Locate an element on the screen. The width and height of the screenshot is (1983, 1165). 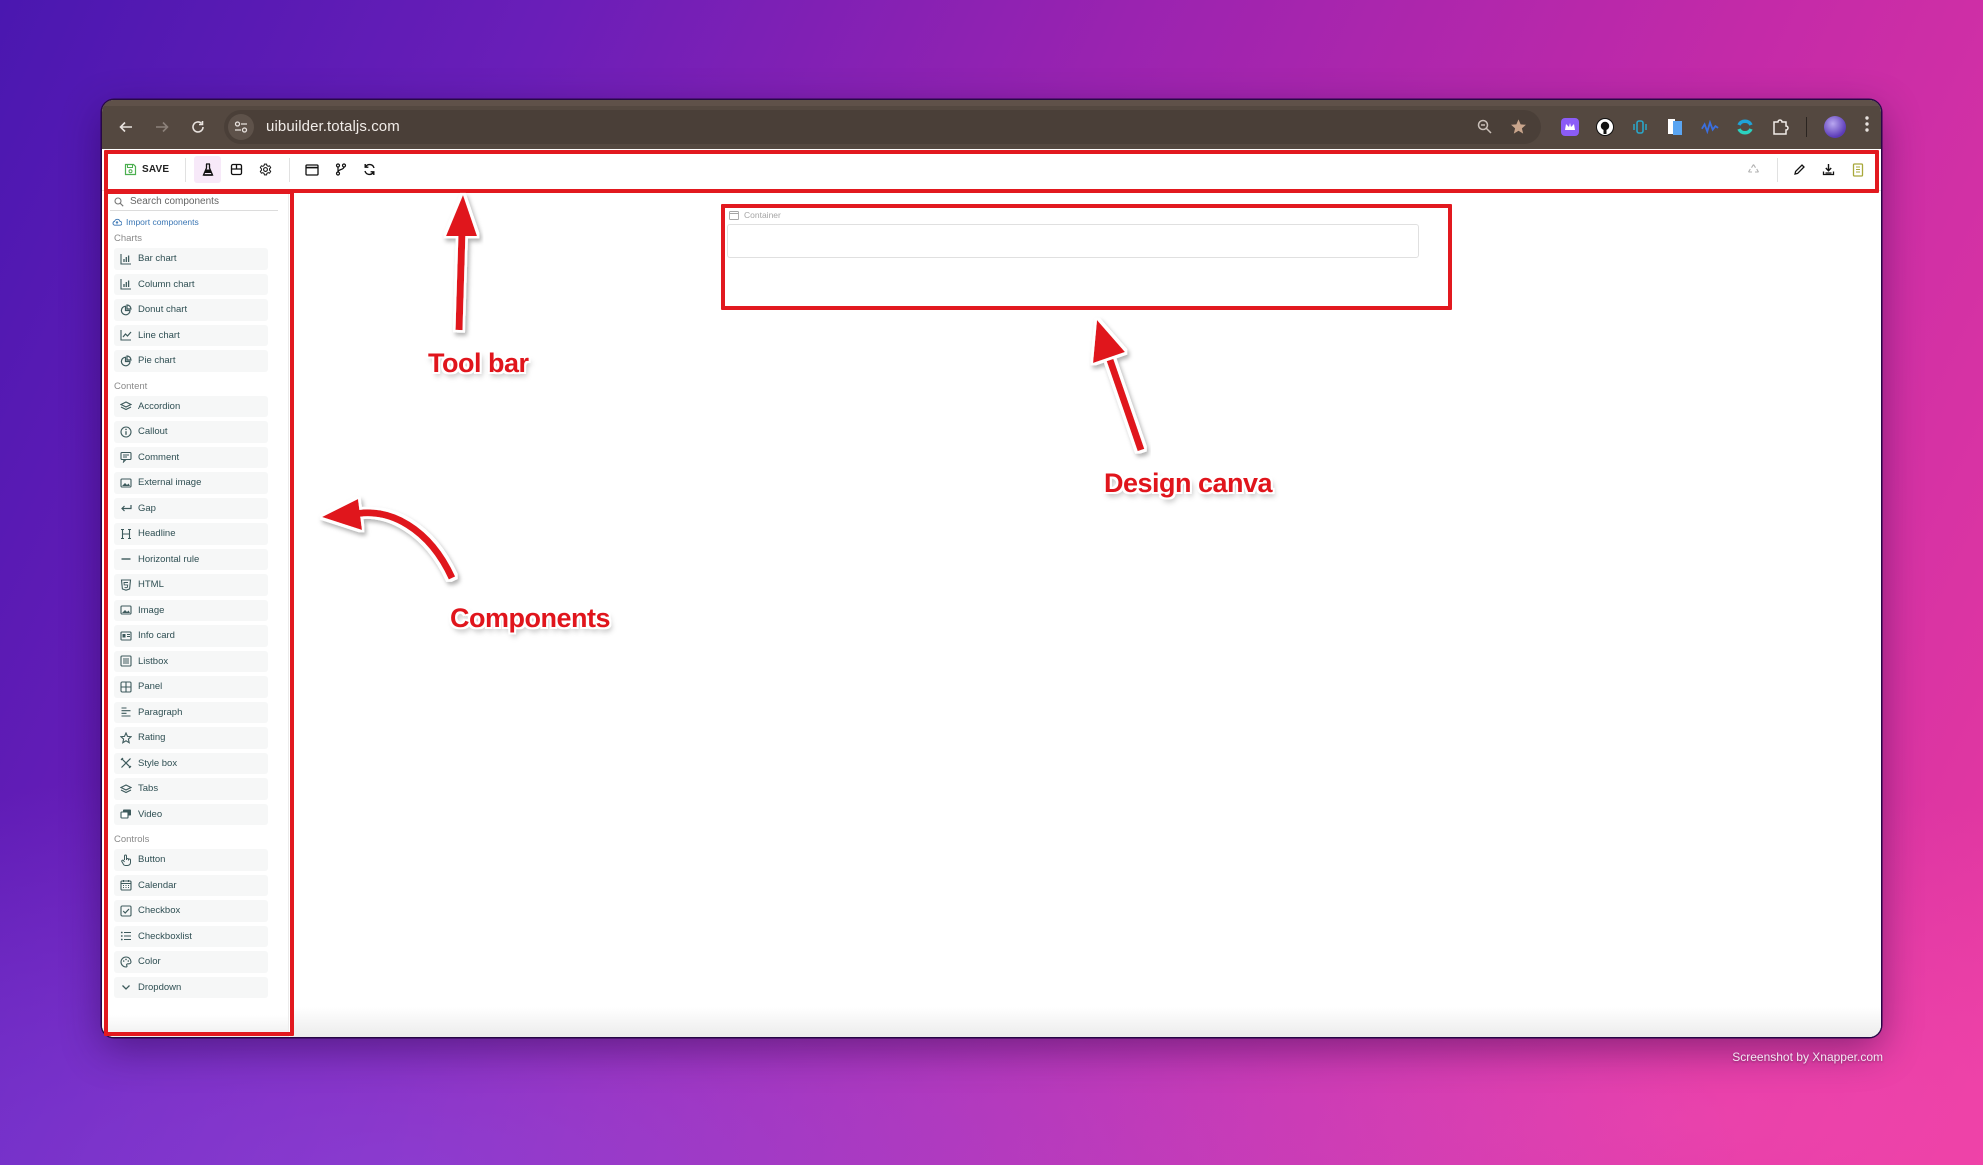
container-component: Container is located at coordinates (1077, 250).